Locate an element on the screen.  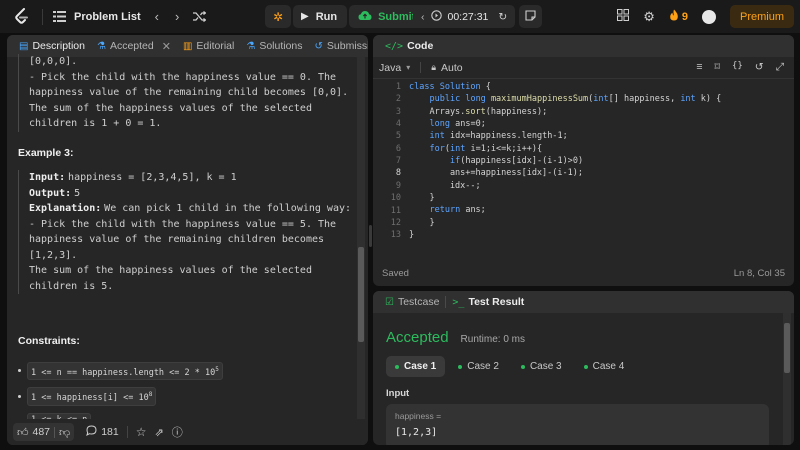
run-button: ▶ Run is located at coordinates (320, 16).